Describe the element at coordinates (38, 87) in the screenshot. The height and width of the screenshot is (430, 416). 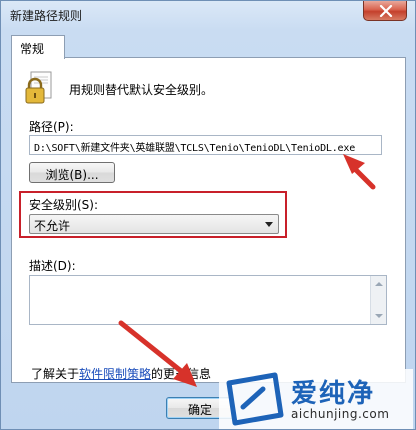
I see `lock-document-icon` at that location.